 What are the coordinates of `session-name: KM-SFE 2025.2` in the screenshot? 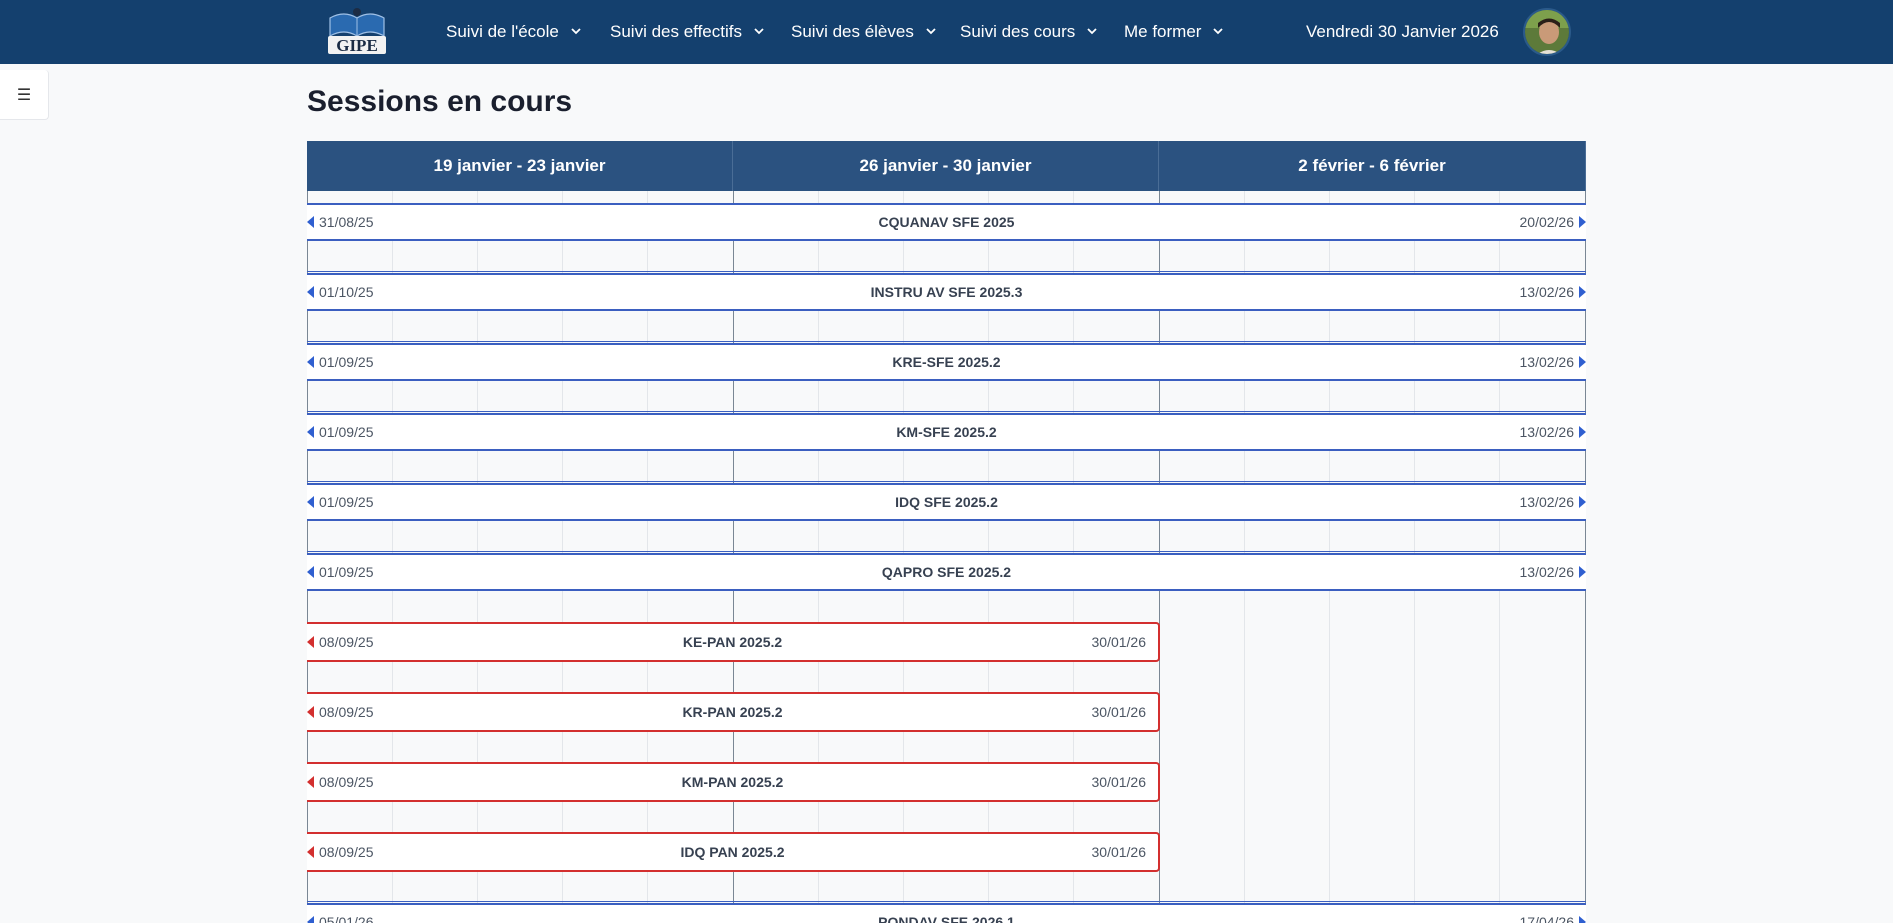 It's located at (946, 432).